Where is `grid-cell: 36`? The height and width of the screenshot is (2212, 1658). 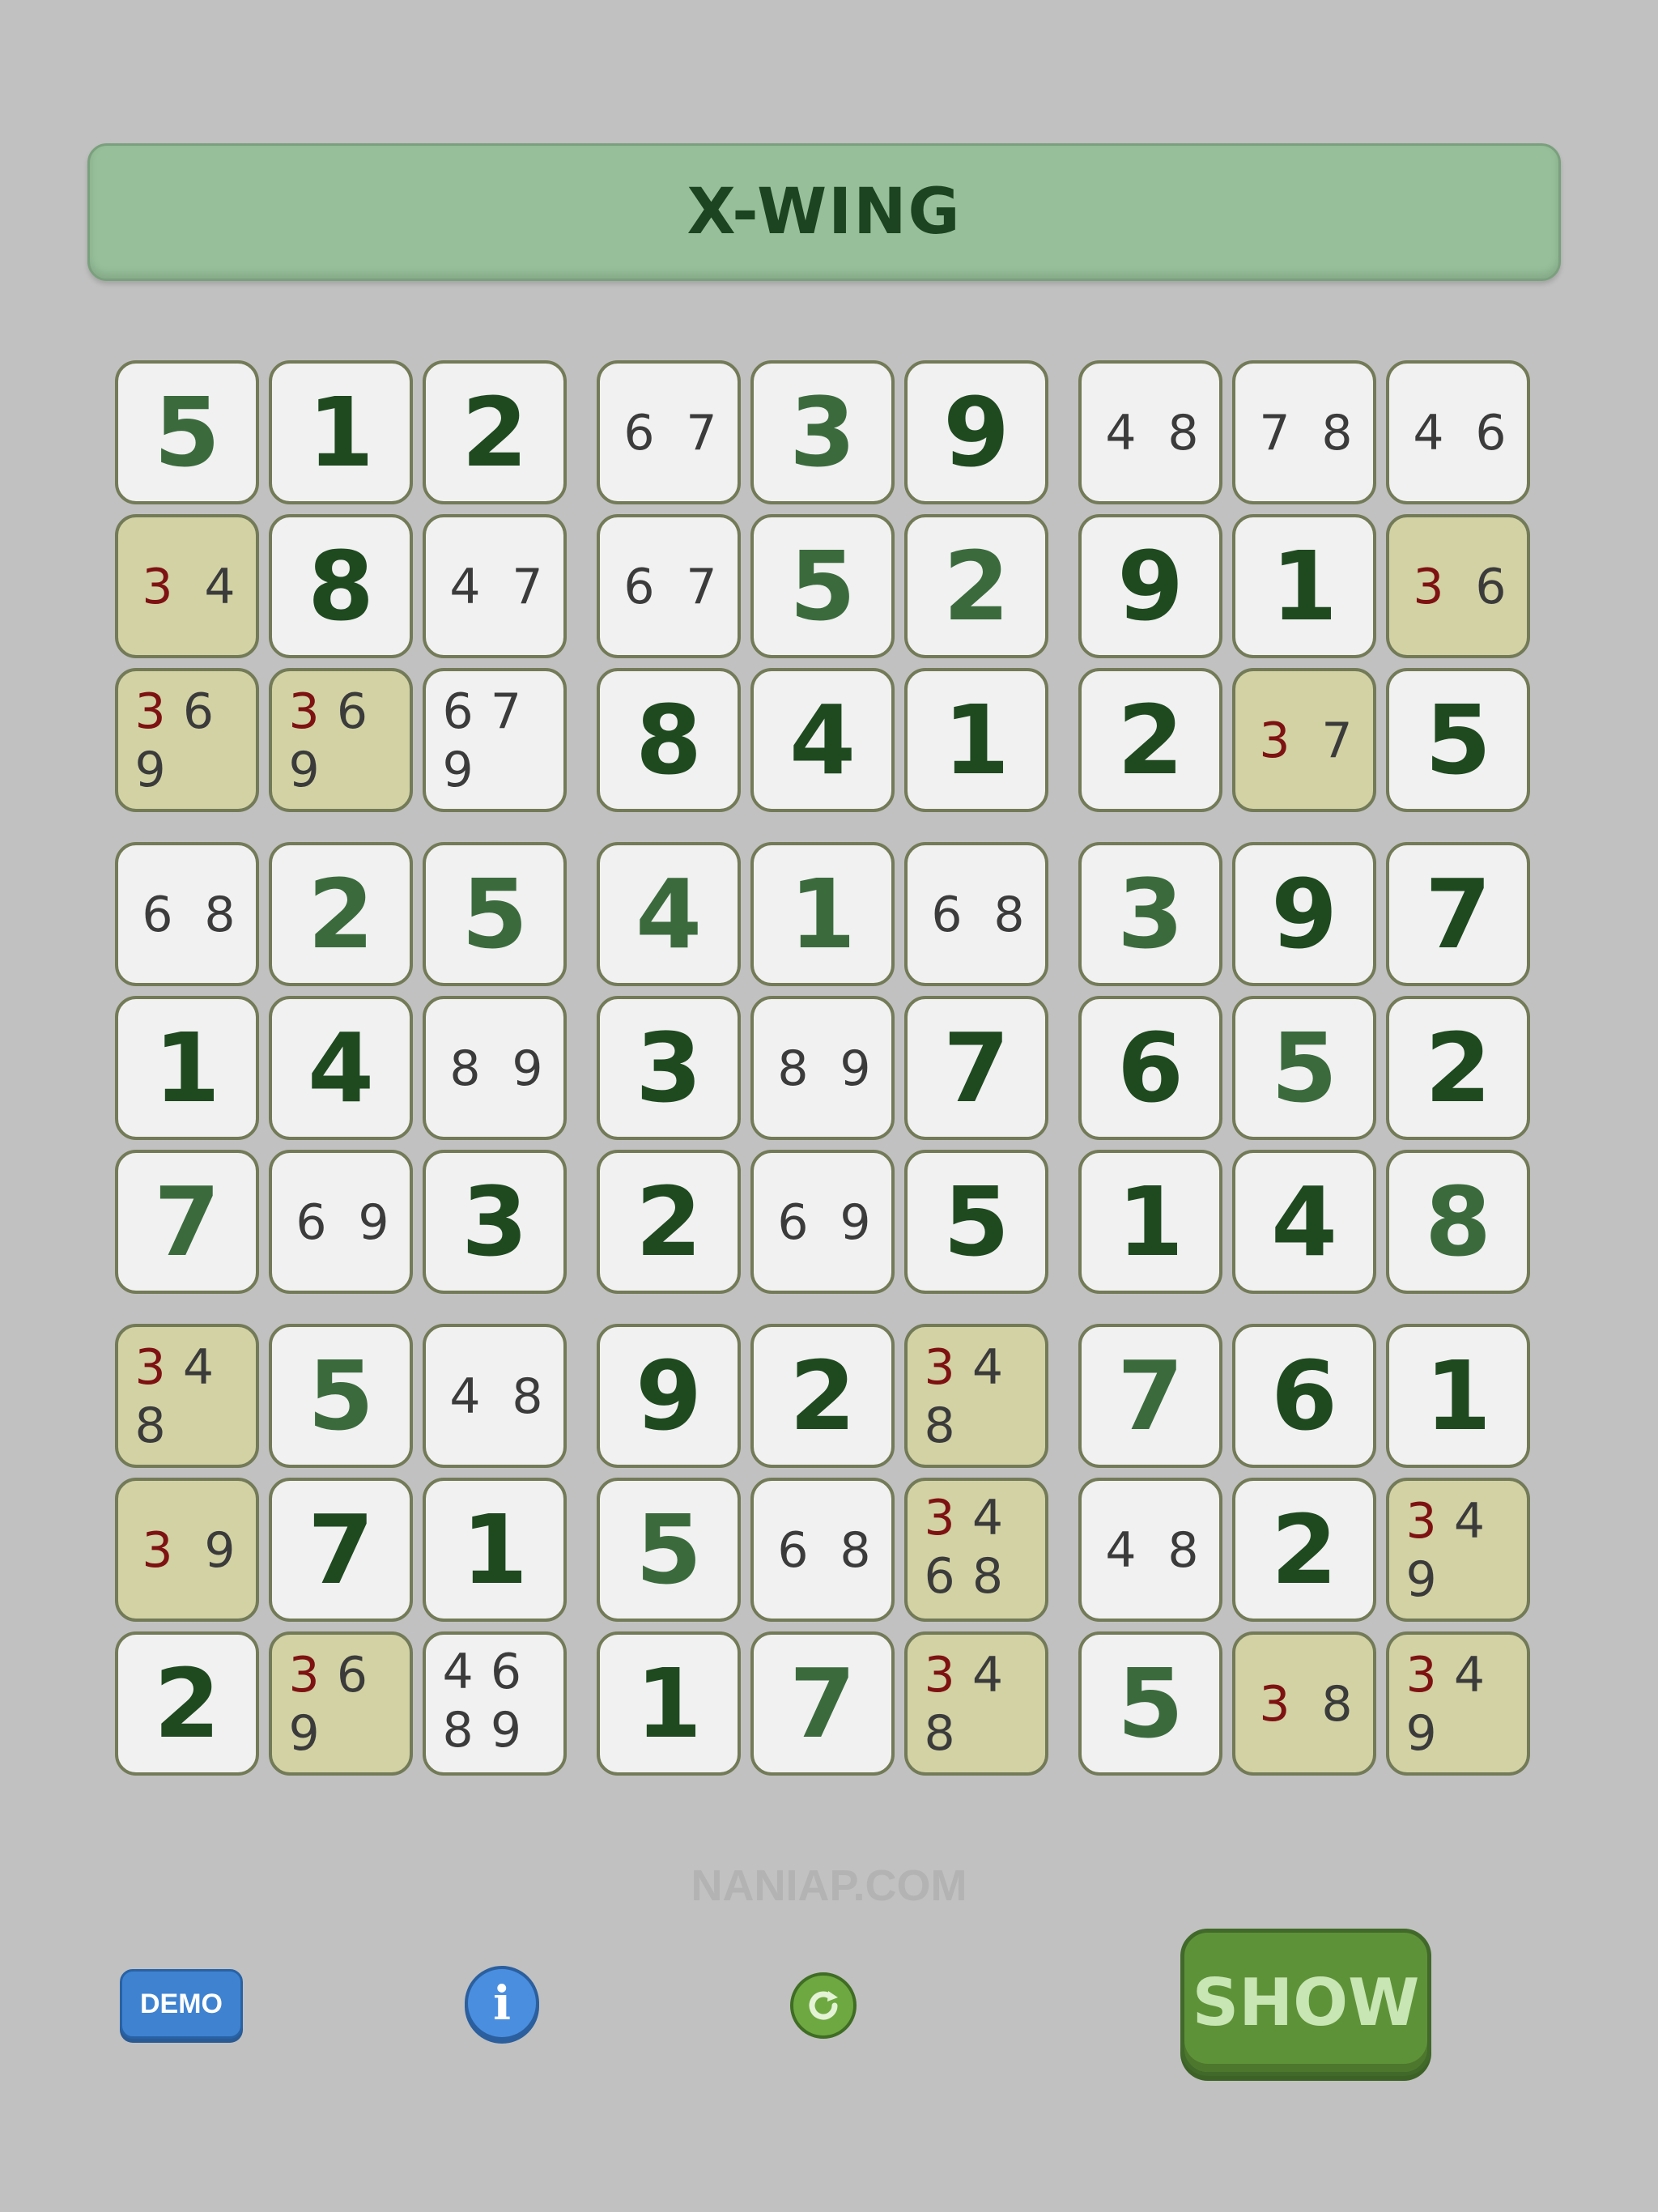 grid-cell: 36 is located at coordinates (1458, 586).